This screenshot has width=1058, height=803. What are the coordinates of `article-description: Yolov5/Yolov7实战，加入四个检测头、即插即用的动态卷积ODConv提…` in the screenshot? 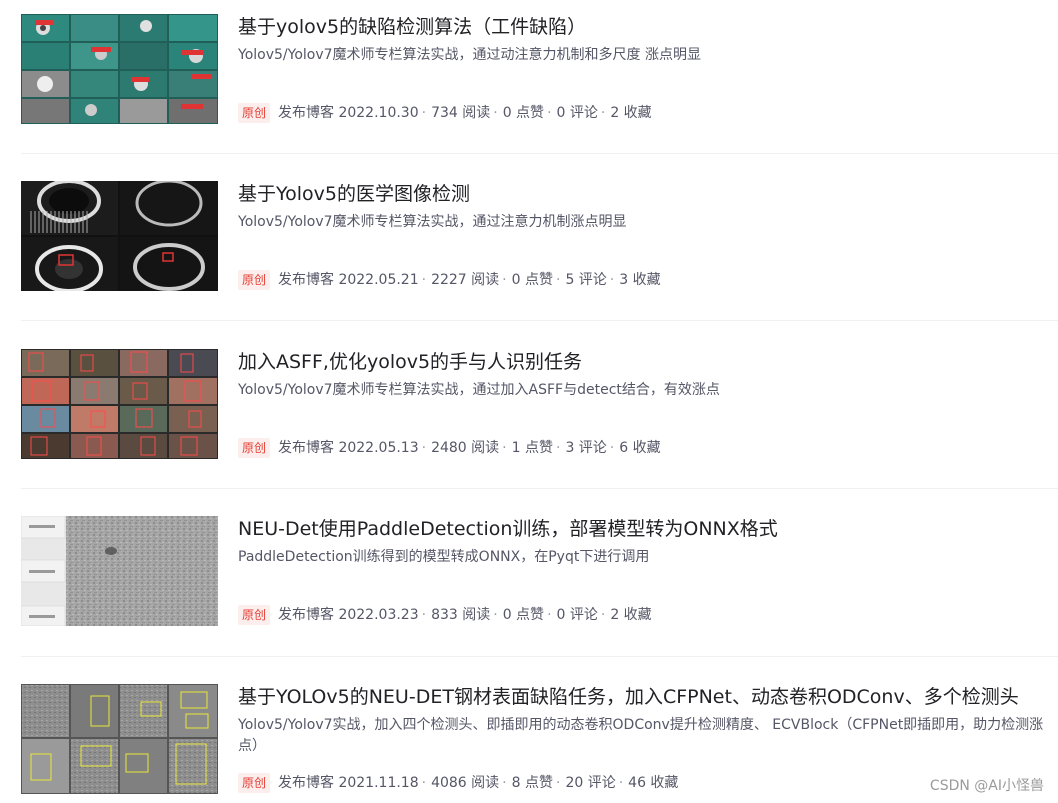 It's located at (641, 735).